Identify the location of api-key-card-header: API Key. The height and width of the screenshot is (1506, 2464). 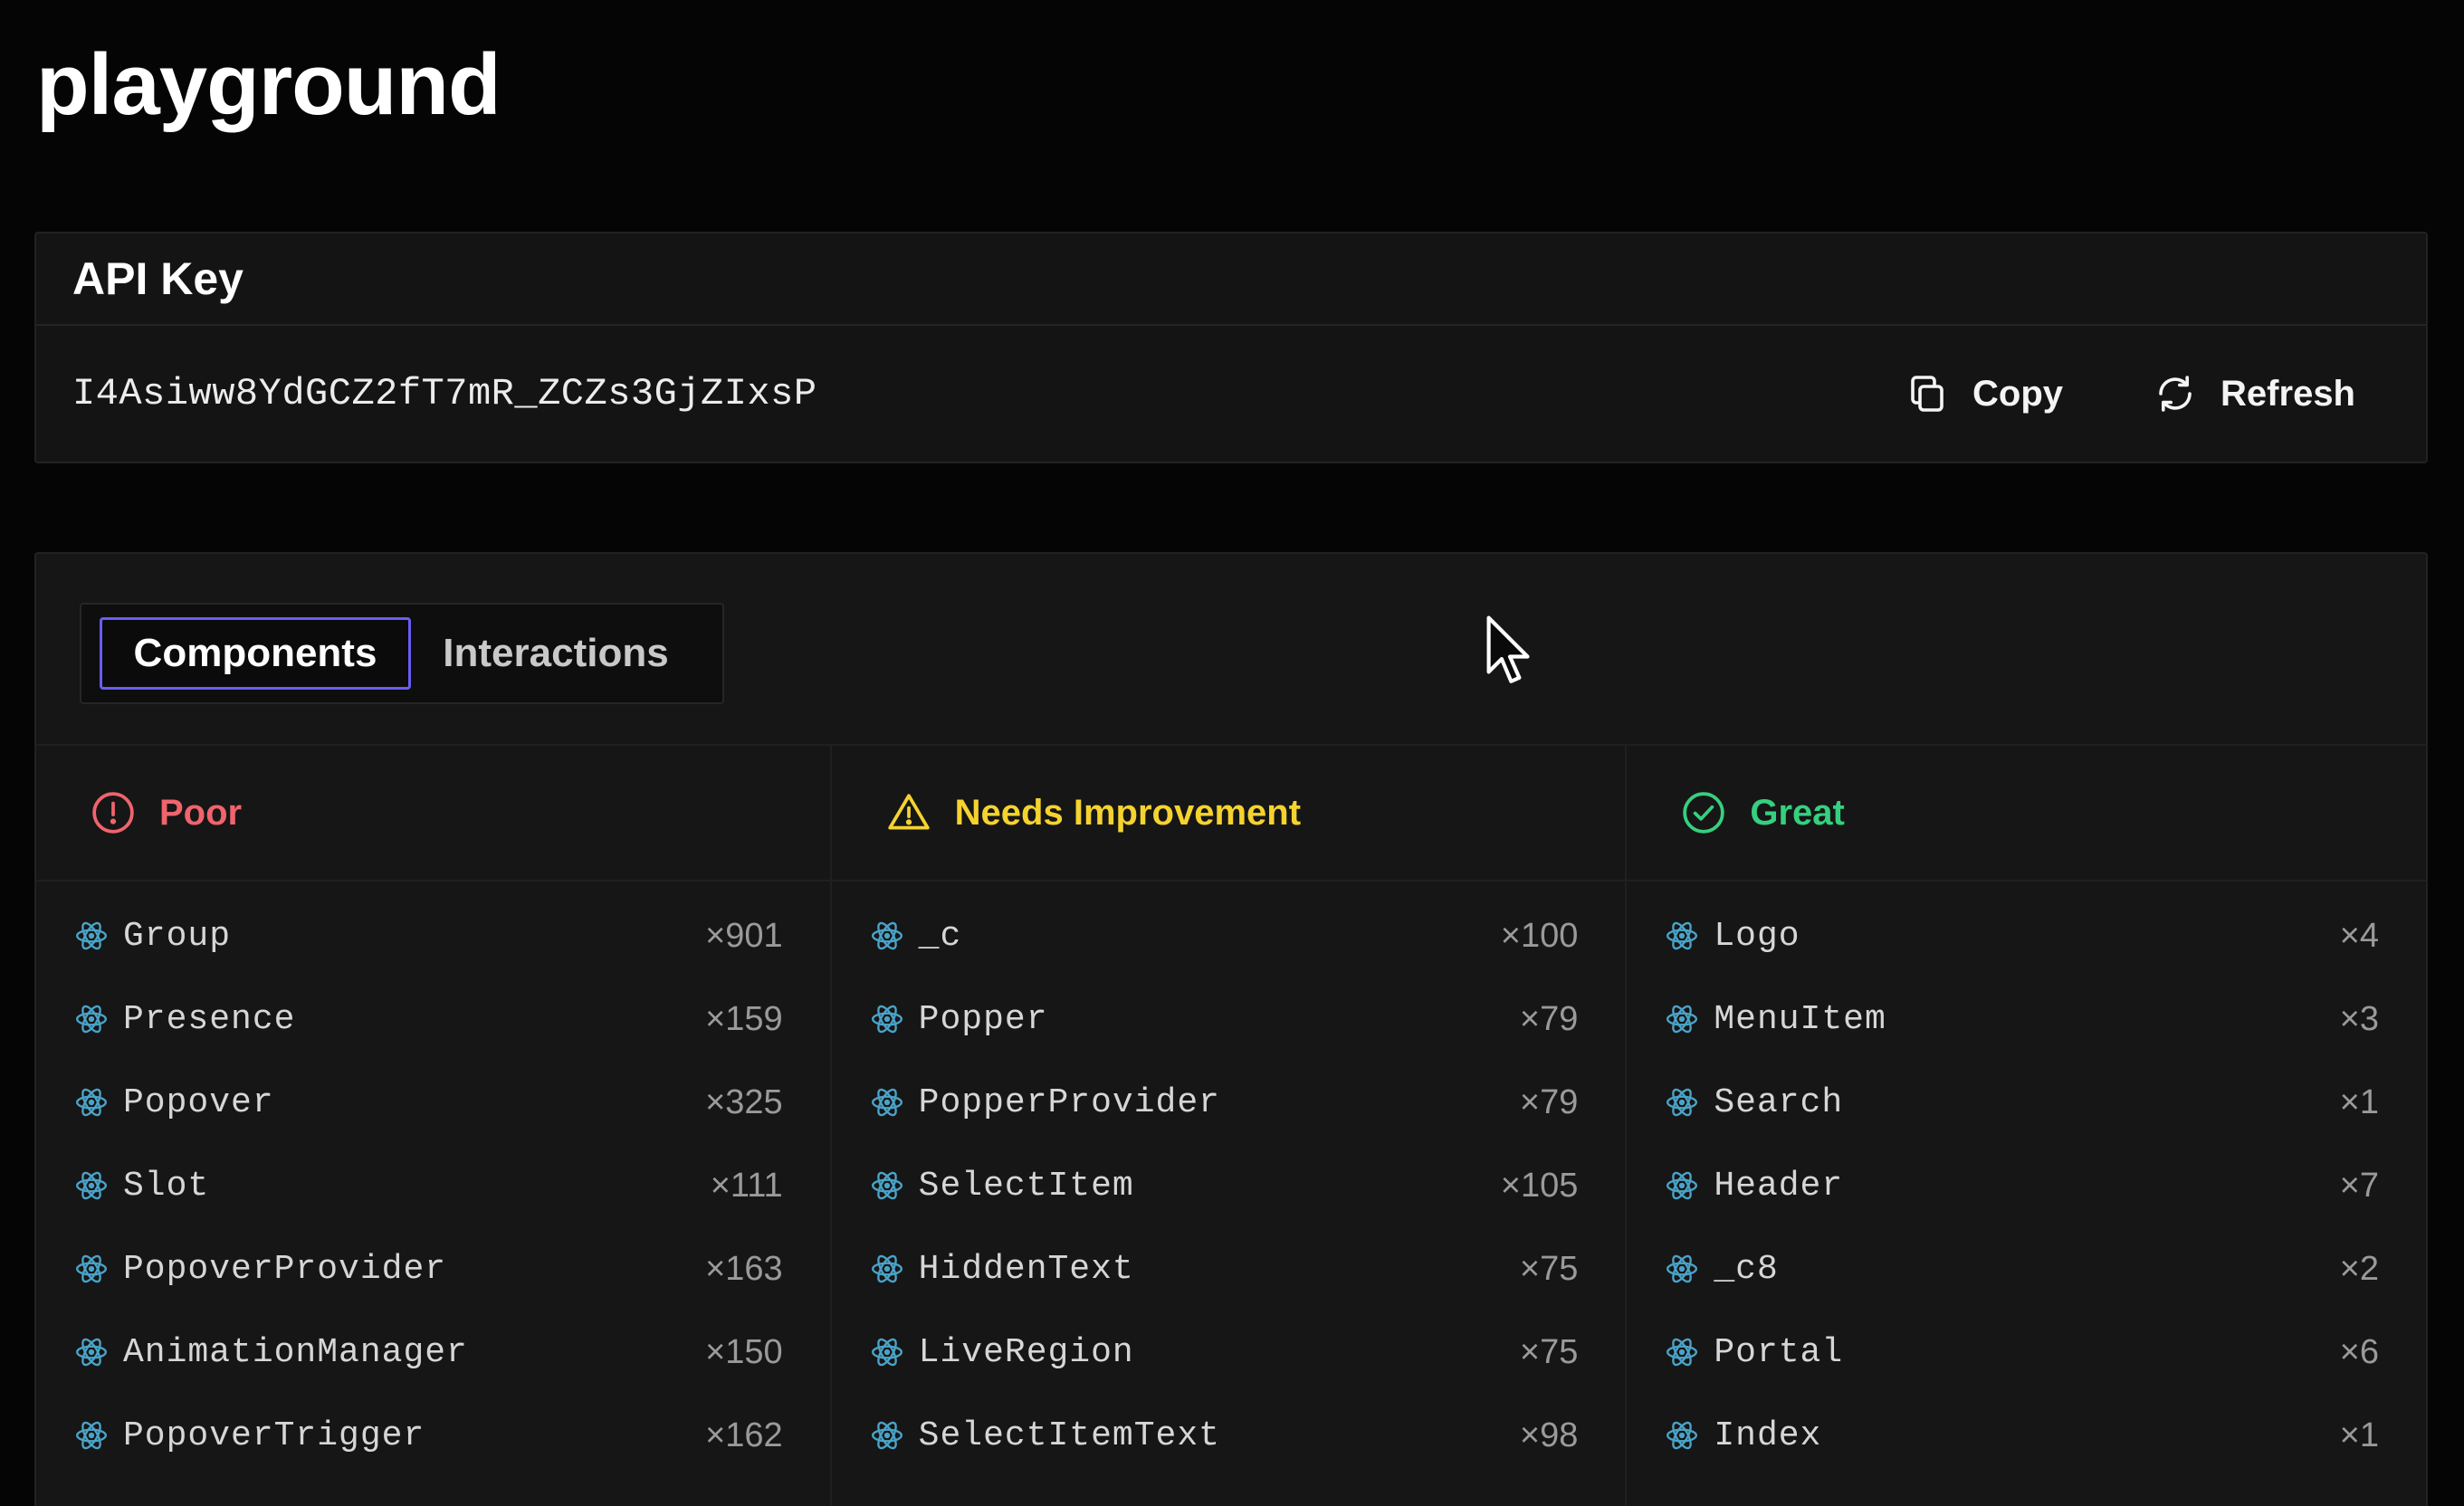
(1231, 280).